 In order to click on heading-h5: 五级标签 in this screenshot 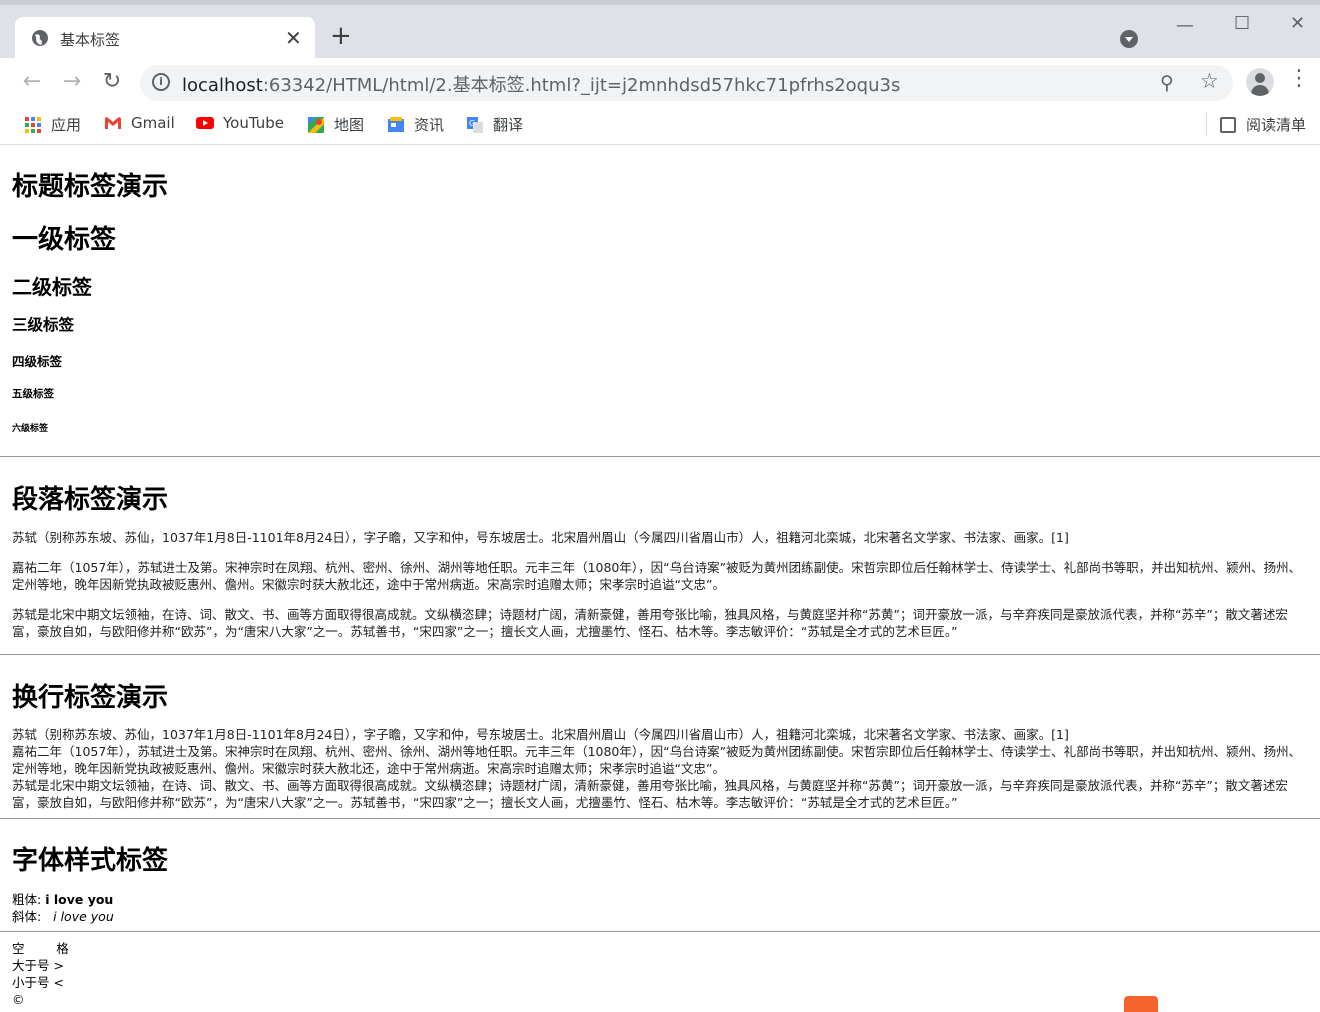, I will do `click(33, 394)`.